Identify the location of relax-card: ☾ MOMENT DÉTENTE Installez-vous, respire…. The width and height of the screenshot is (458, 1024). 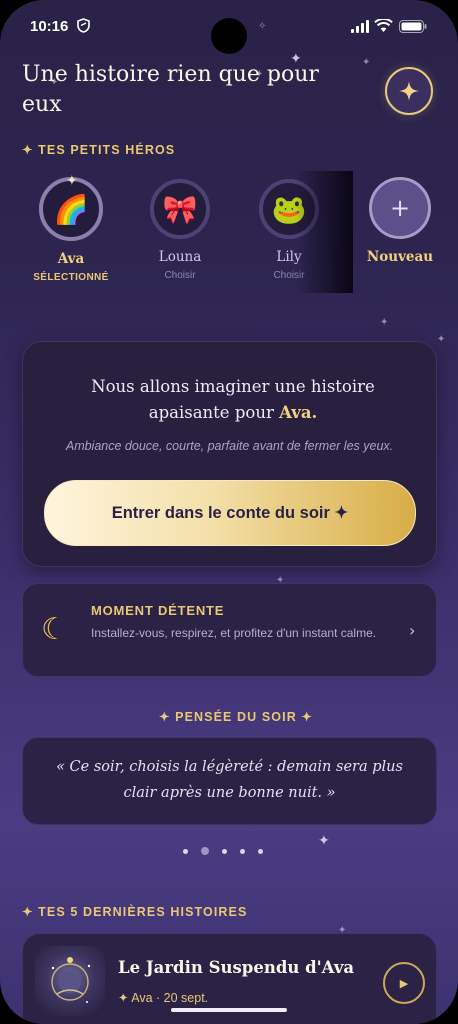
(229, 630).